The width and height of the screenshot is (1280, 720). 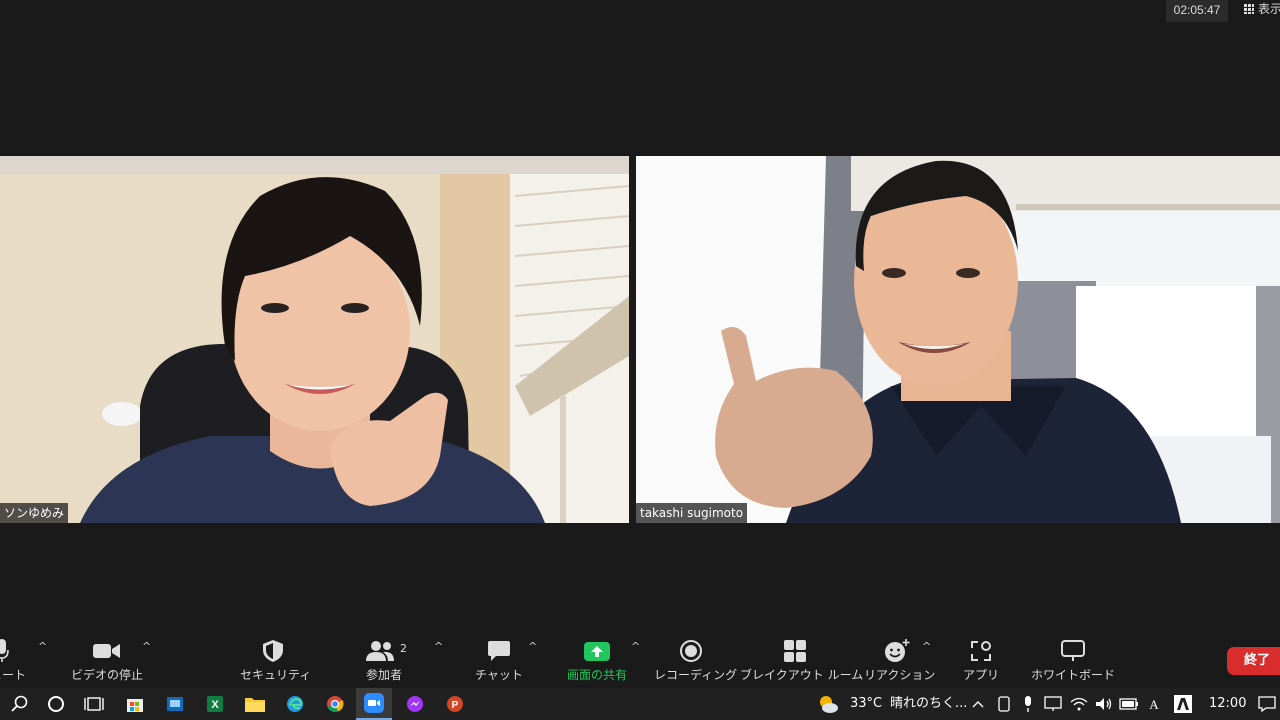 I want to click on view-button: 表示, so click(x=1258, y=11).